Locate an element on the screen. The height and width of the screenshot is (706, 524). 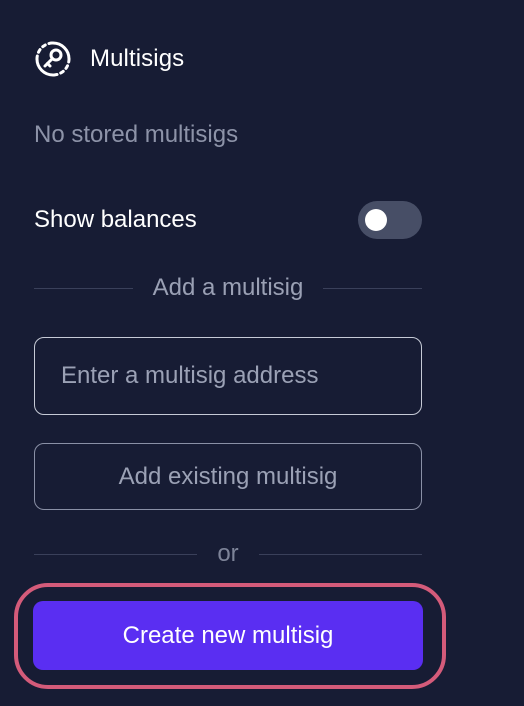
add-multisig-divider: Add a multisig is located at coordinates (228, 288).